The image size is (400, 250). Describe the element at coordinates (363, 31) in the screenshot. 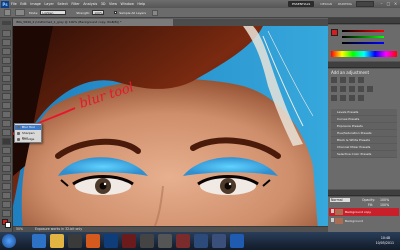

I see `red-slider` at that location.